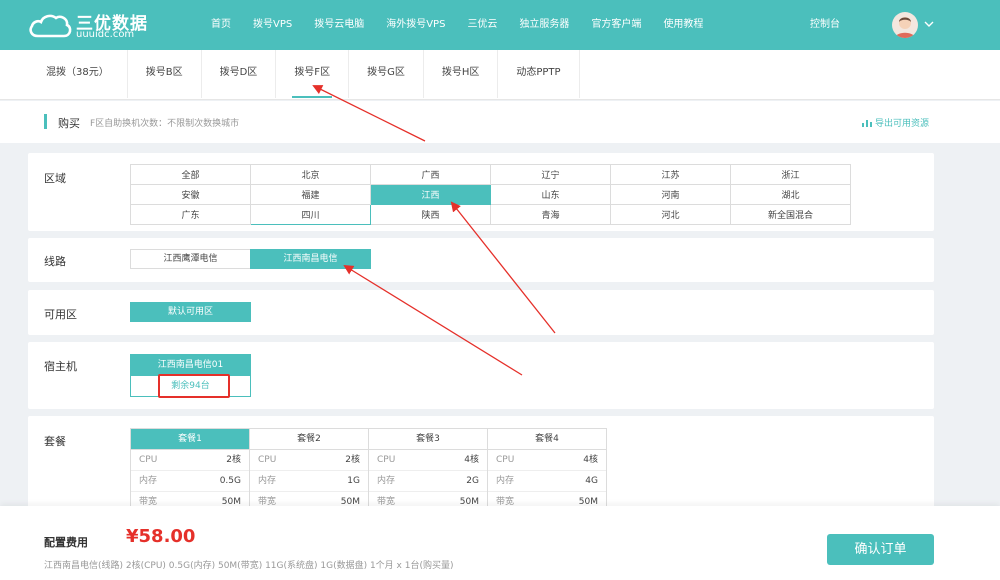  Describe the element at coordinates (430, 174) in the screenshot. I see `region-option: 广西` at that location.